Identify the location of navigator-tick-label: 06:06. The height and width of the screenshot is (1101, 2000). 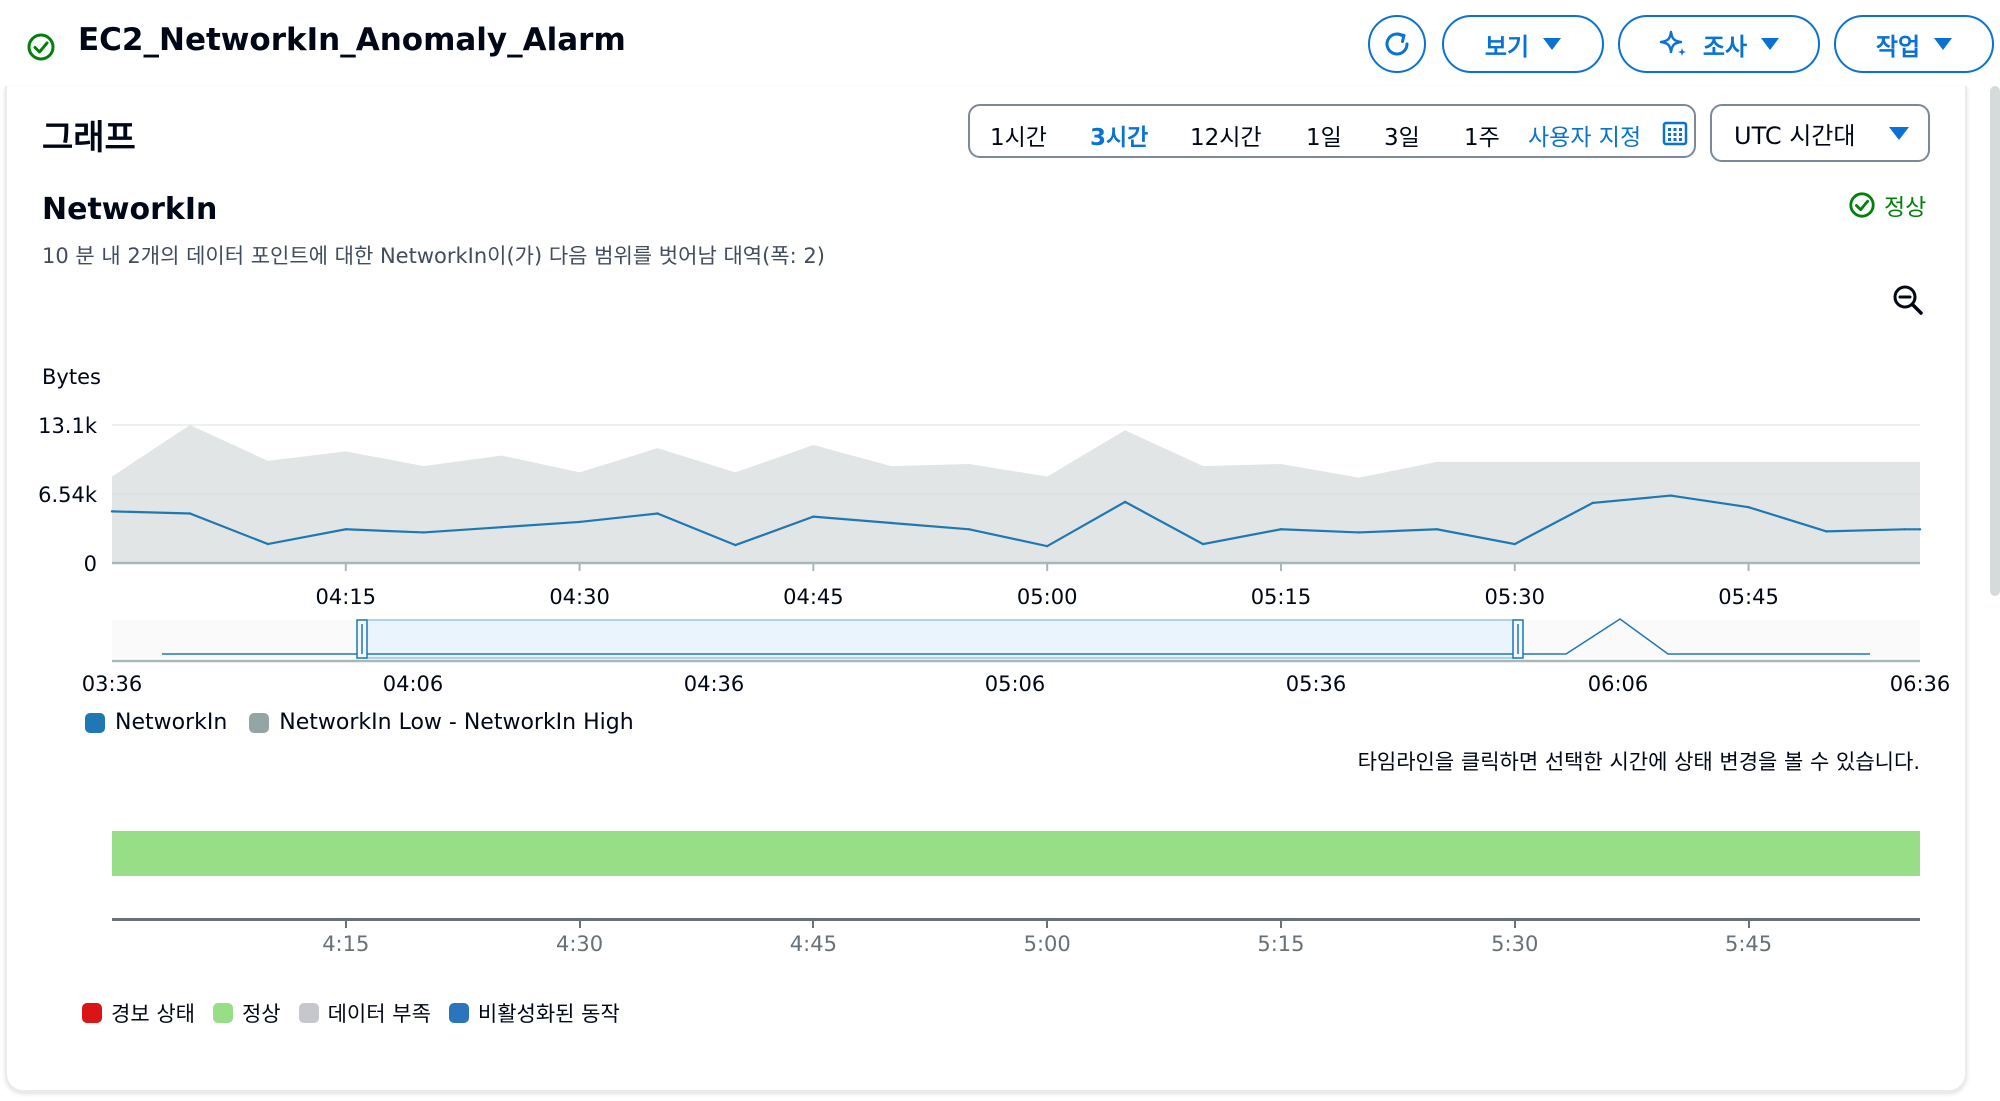
(1618, 684).